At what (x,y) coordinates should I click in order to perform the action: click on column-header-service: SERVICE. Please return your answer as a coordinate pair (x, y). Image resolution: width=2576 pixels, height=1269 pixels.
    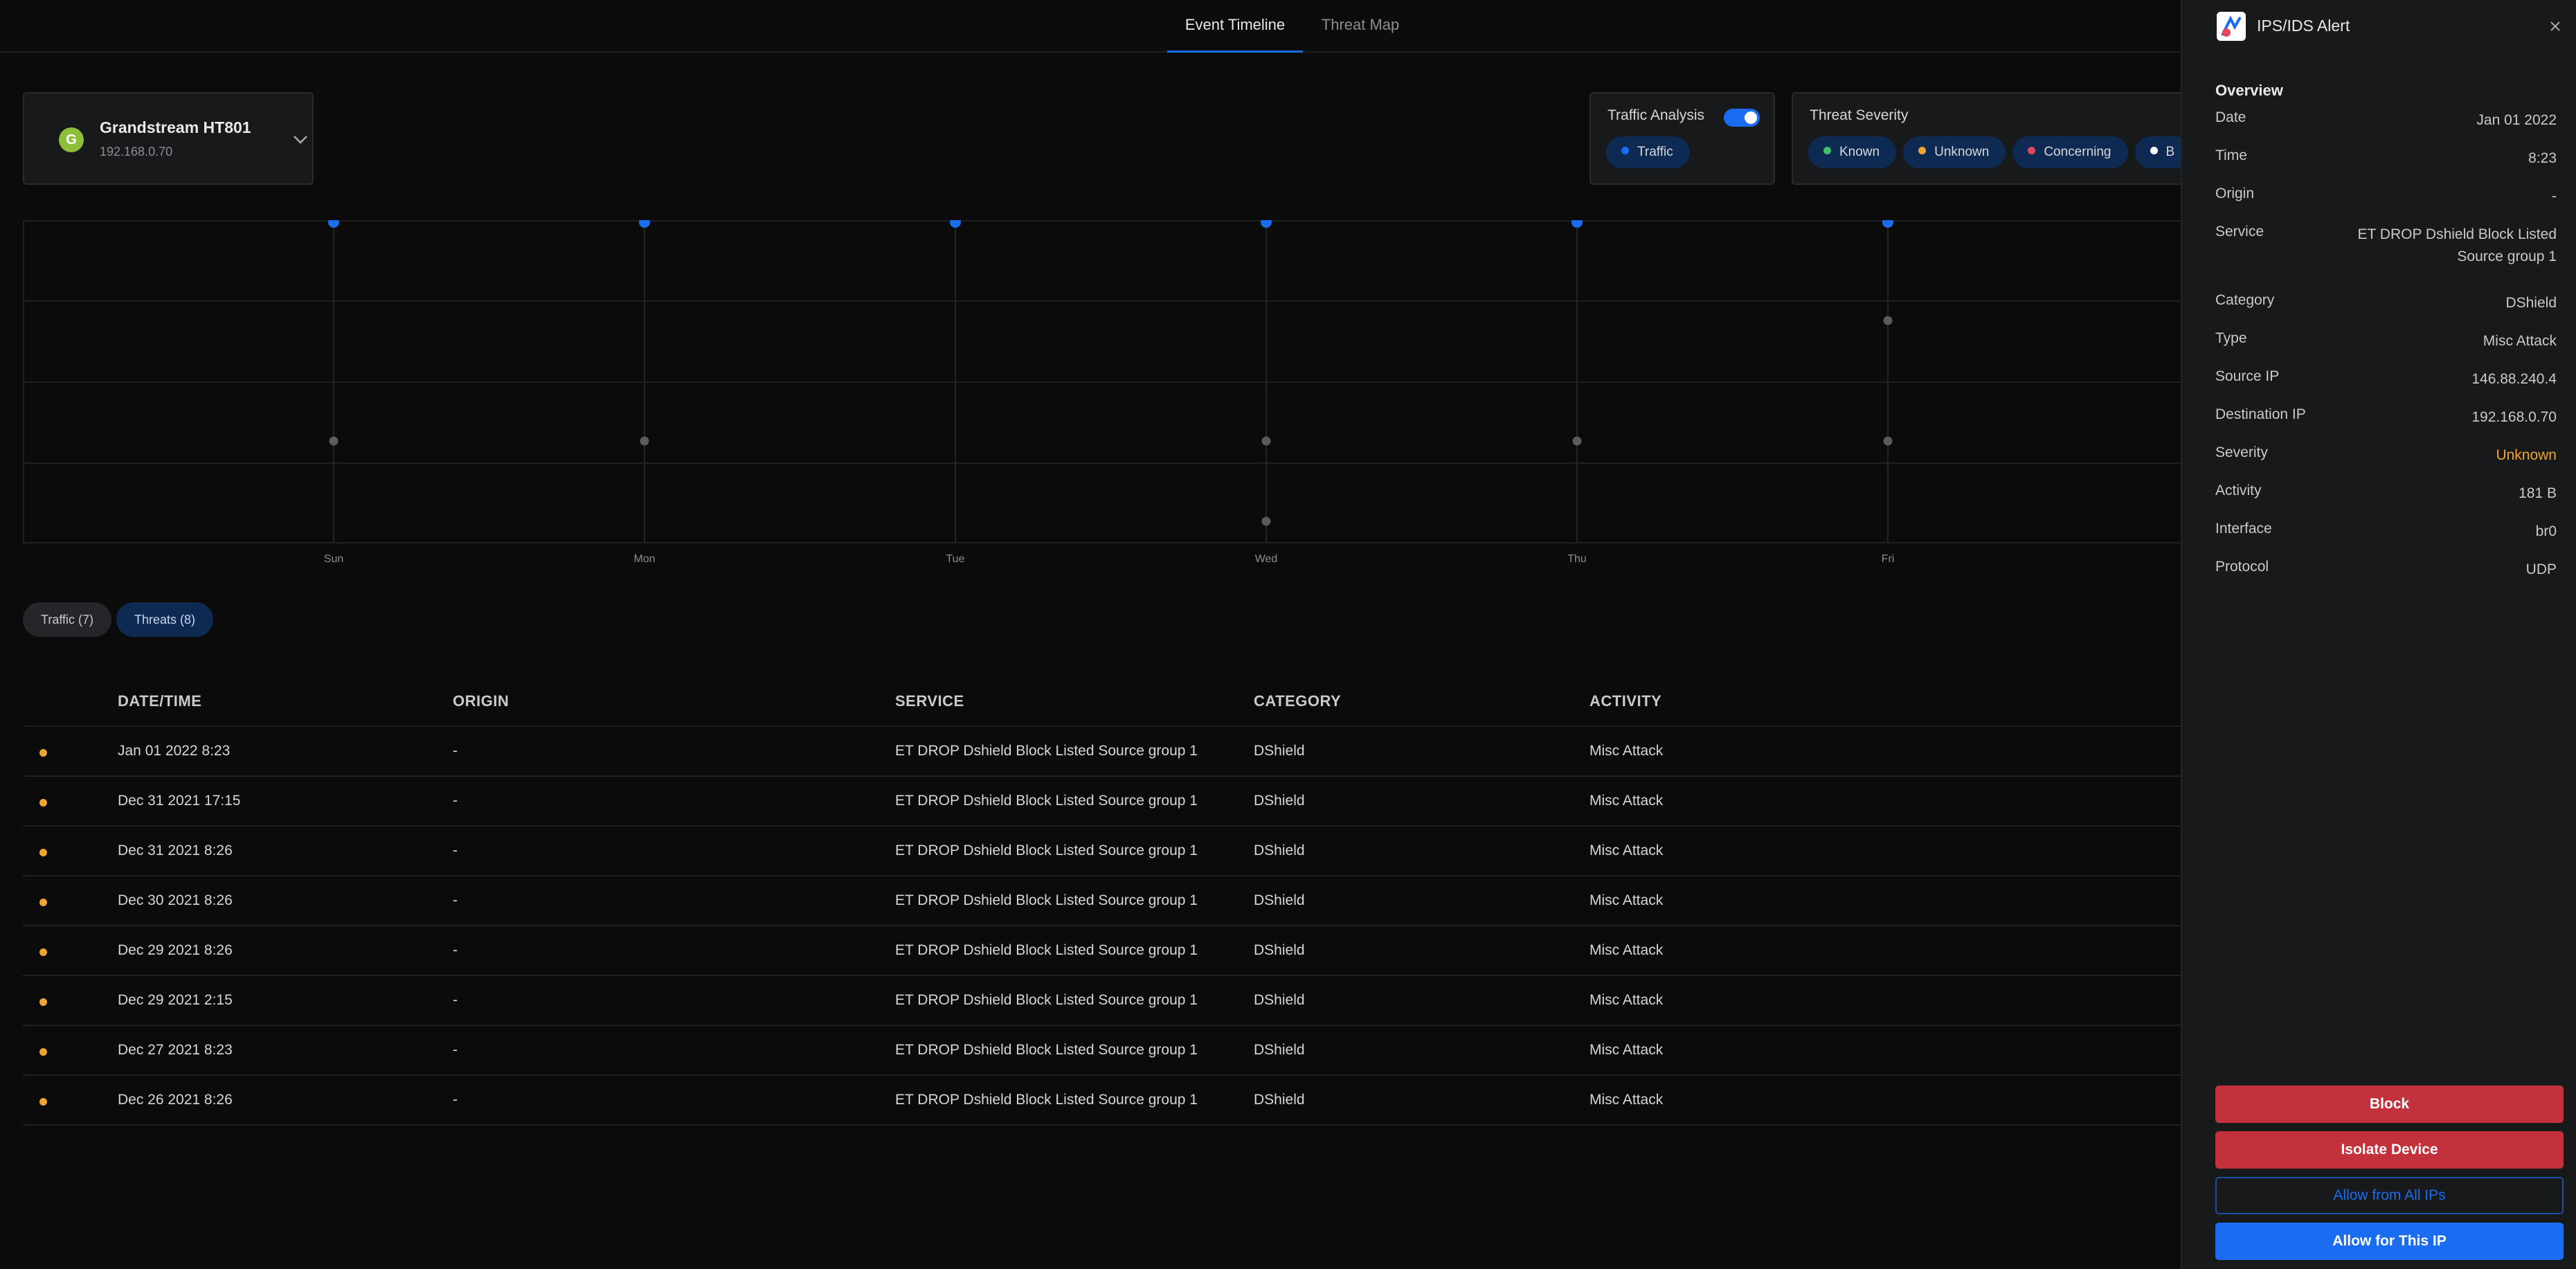
    Looking at the image, I should click on (929, 701).